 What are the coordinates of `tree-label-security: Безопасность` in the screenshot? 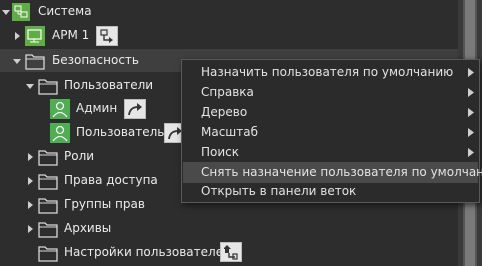 It's located at (95, 60).